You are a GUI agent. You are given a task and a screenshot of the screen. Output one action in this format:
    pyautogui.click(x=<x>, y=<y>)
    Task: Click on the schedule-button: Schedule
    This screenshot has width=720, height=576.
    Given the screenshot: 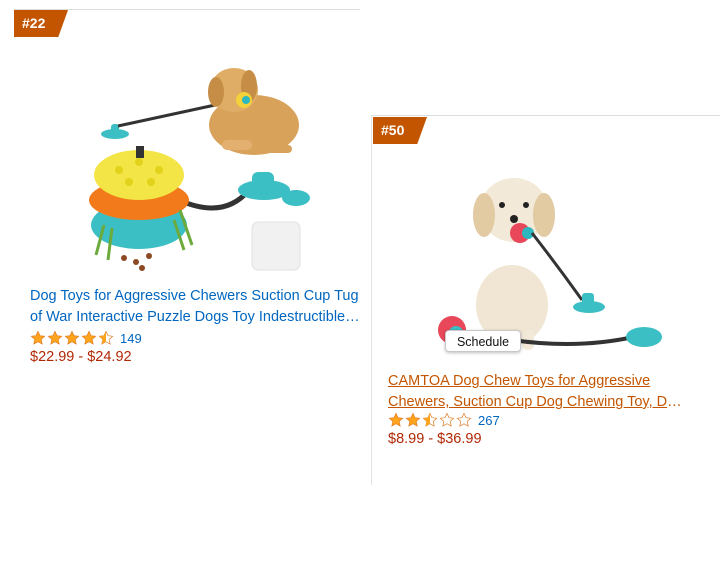 What is the action you would take?
    pyautogui.click(x=483, y=341)
    